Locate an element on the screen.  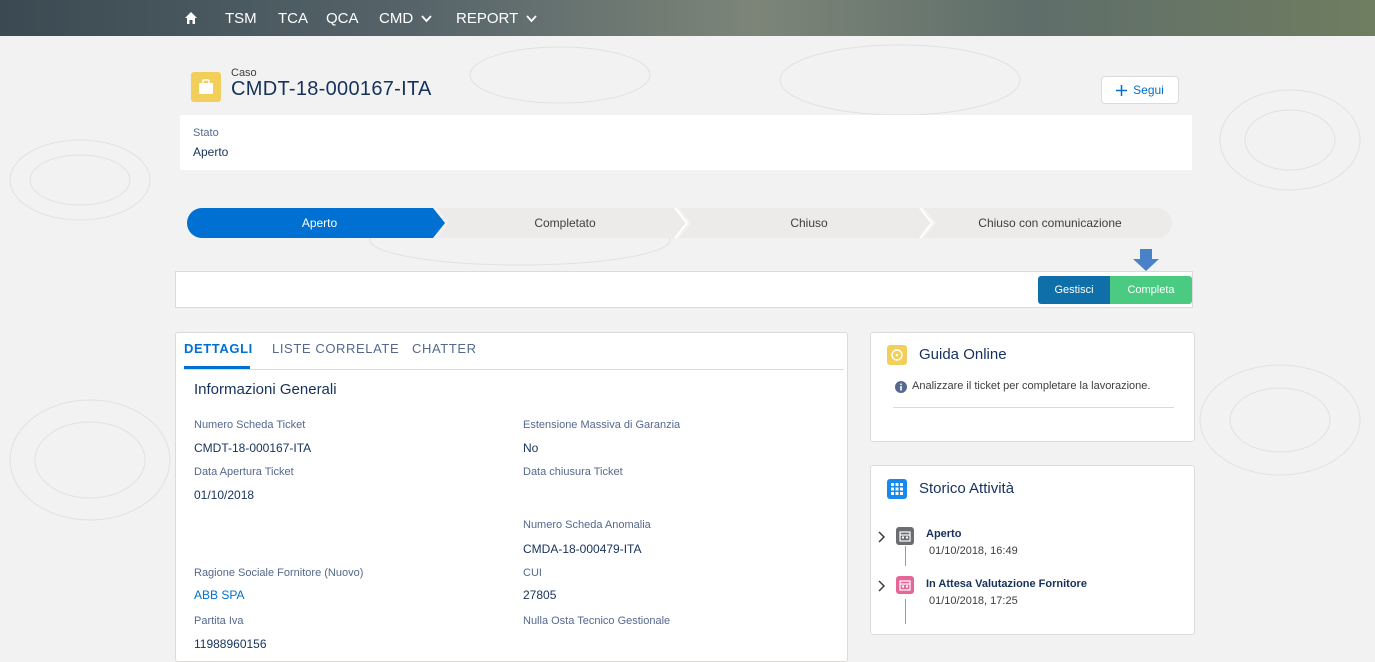
divider is located at coordinates (1033, 407).